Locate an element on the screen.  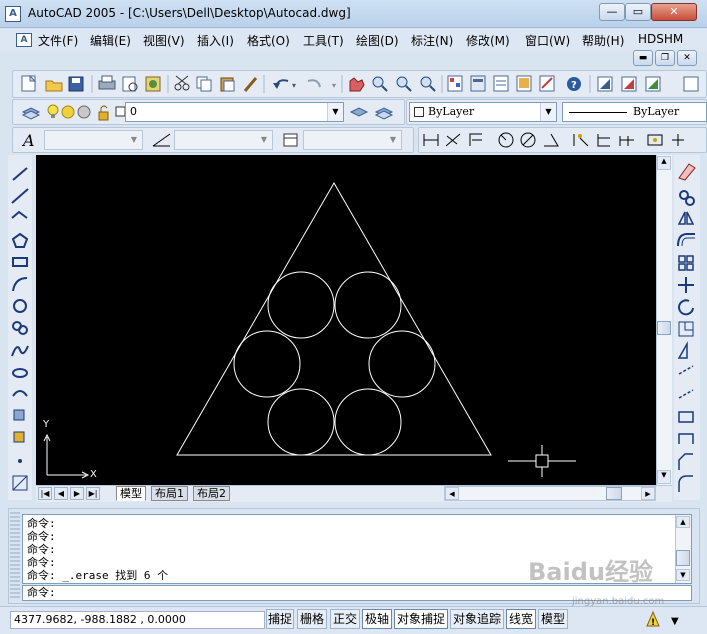
toggle-model: 模型 is located at coordinates (553, 619).